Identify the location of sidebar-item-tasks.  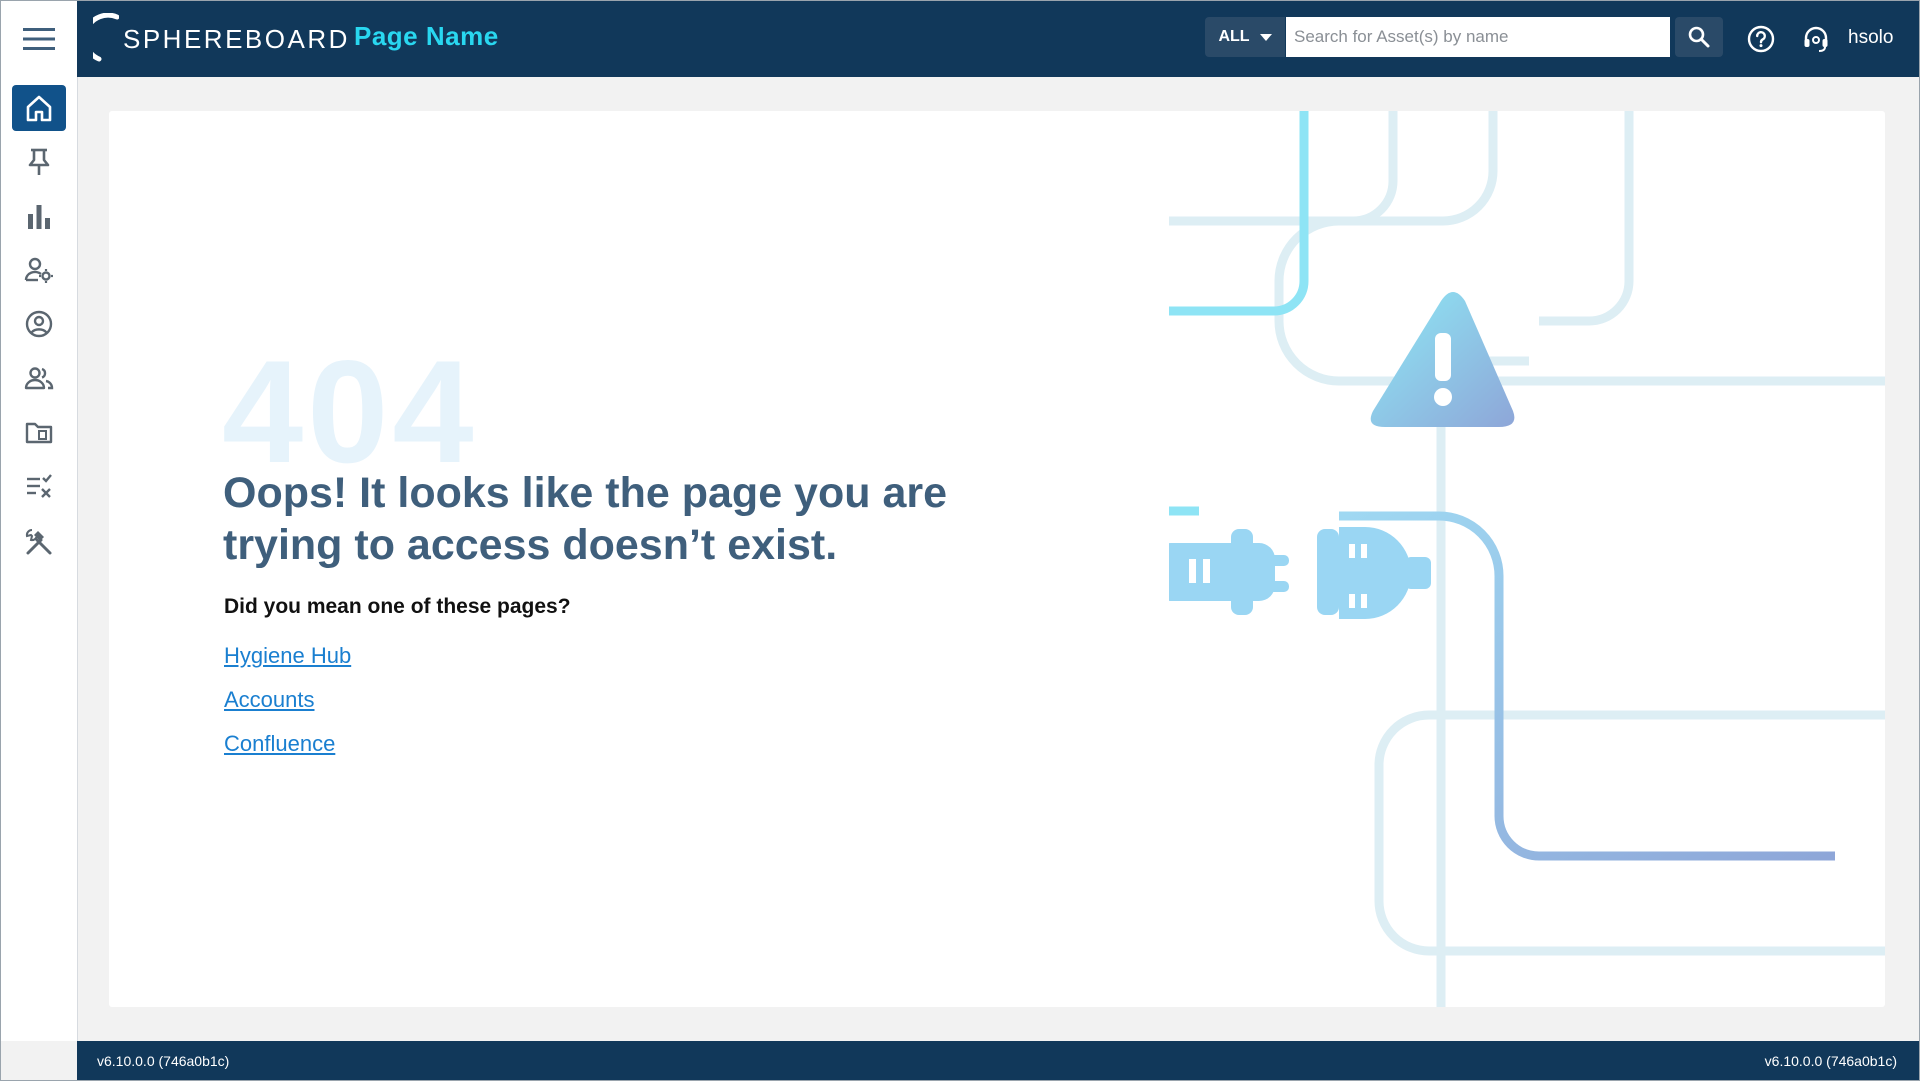
(39, 486).